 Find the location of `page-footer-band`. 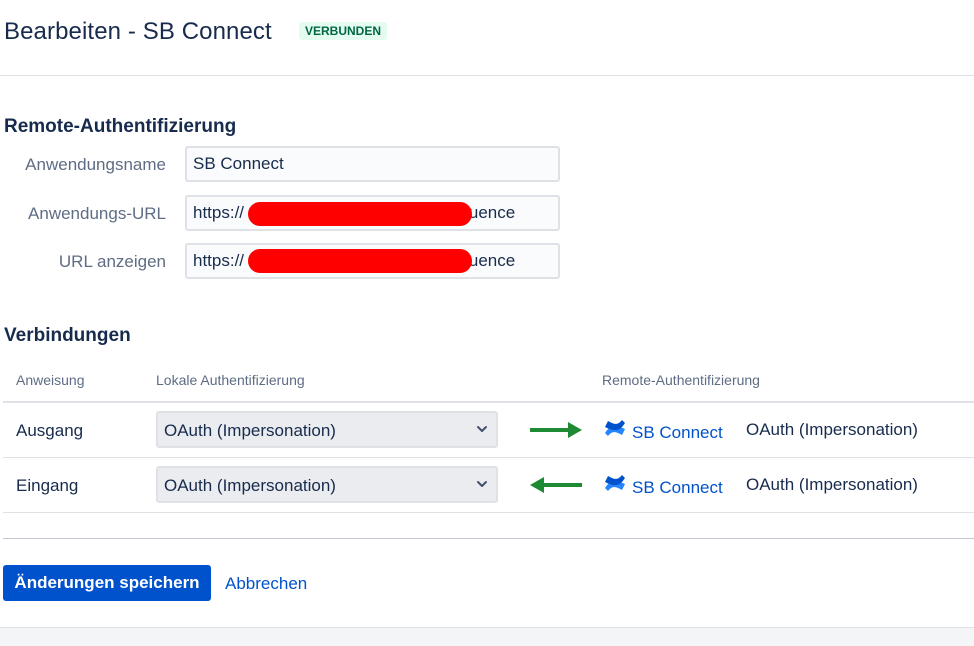

page-footer-band is located at coordinates (487, 636).